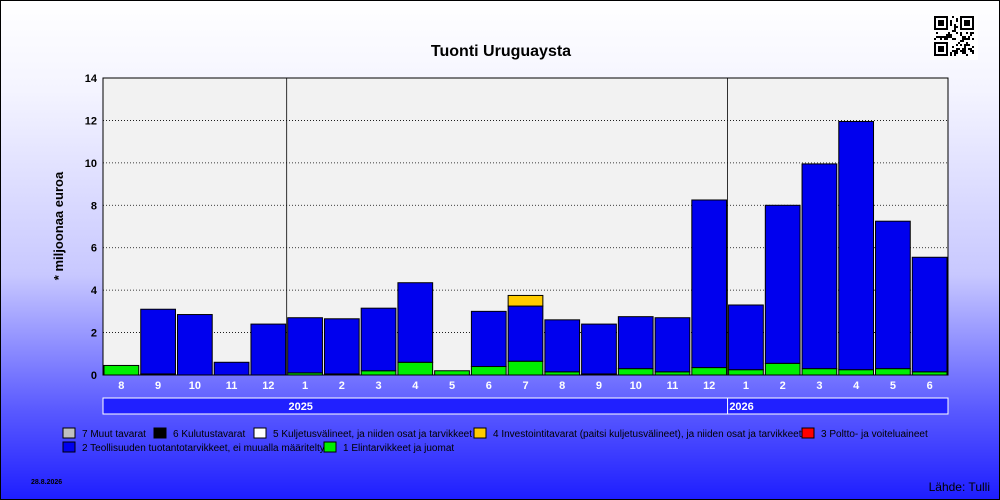 The width and height of the screenshot is (1000, 500). I want to click on y-tick-label: 14, so click(91, 79).